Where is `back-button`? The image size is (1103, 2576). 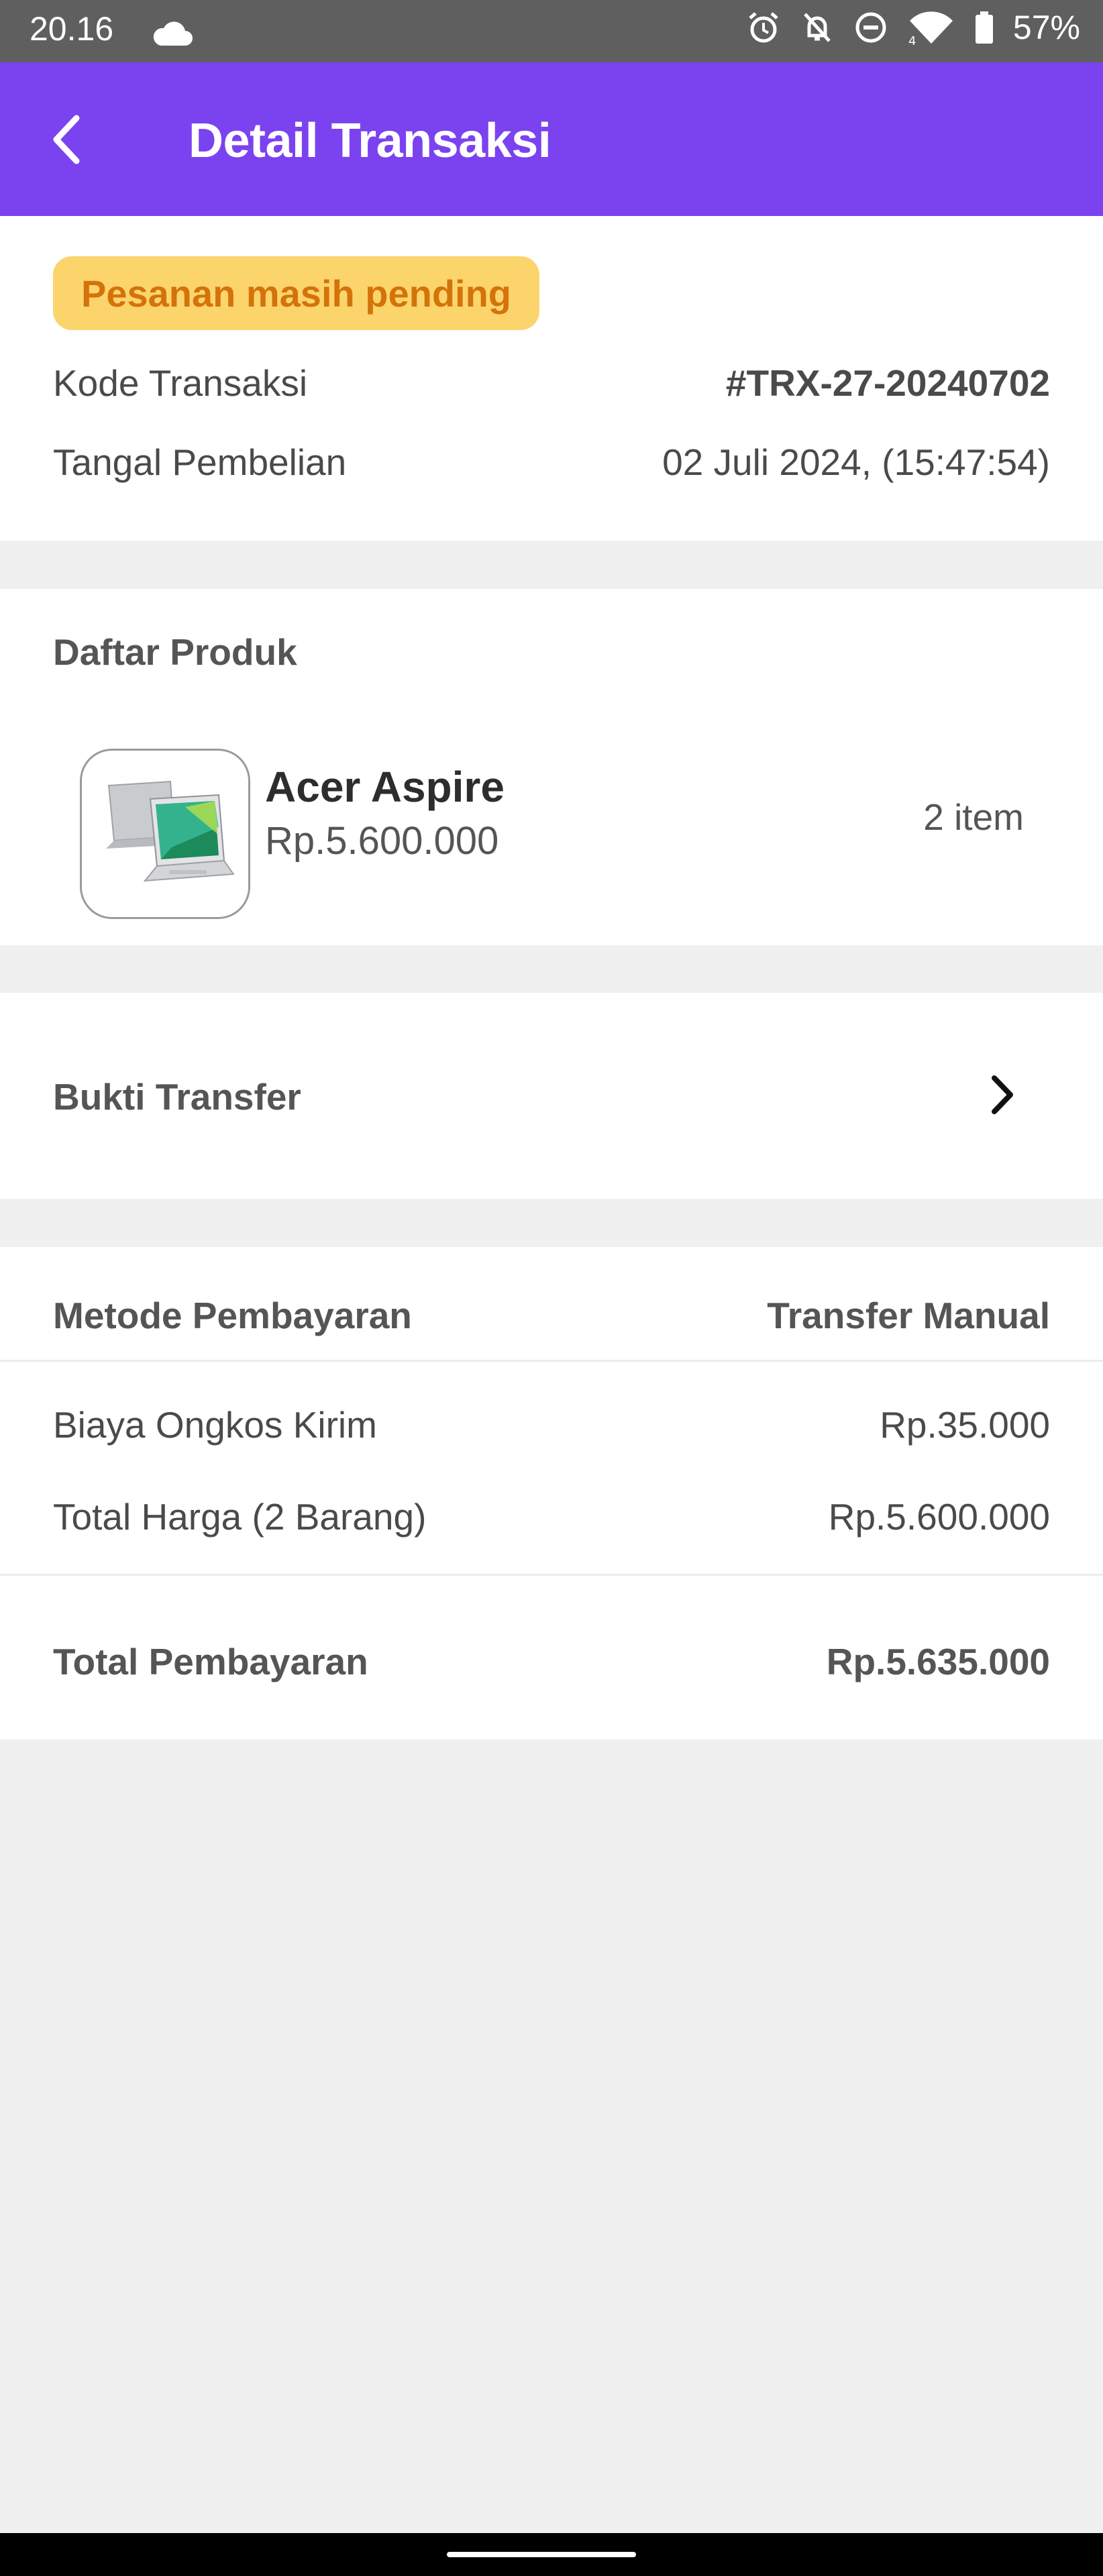 back-button is located at coordinates (67, 139).